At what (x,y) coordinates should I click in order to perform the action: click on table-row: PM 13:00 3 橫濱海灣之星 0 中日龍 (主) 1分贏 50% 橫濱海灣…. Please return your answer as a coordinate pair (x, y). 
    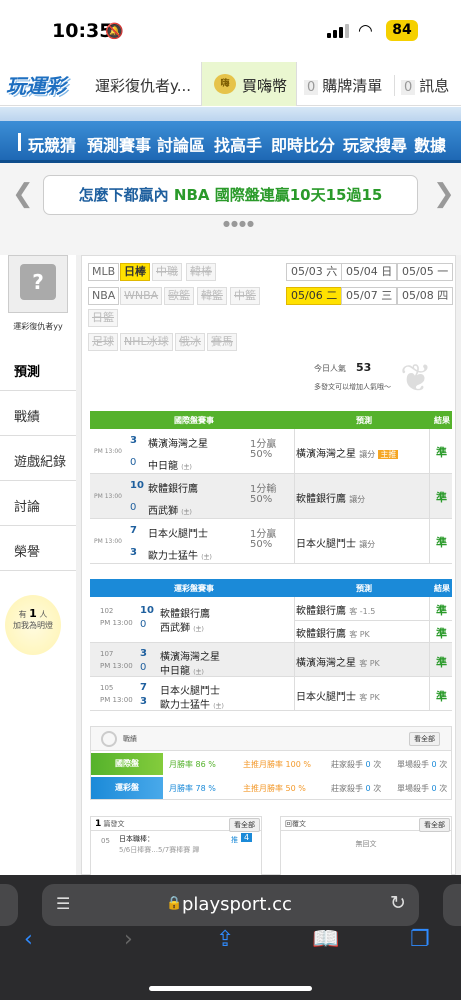
    Looking at the image, I should click on (271, 451).